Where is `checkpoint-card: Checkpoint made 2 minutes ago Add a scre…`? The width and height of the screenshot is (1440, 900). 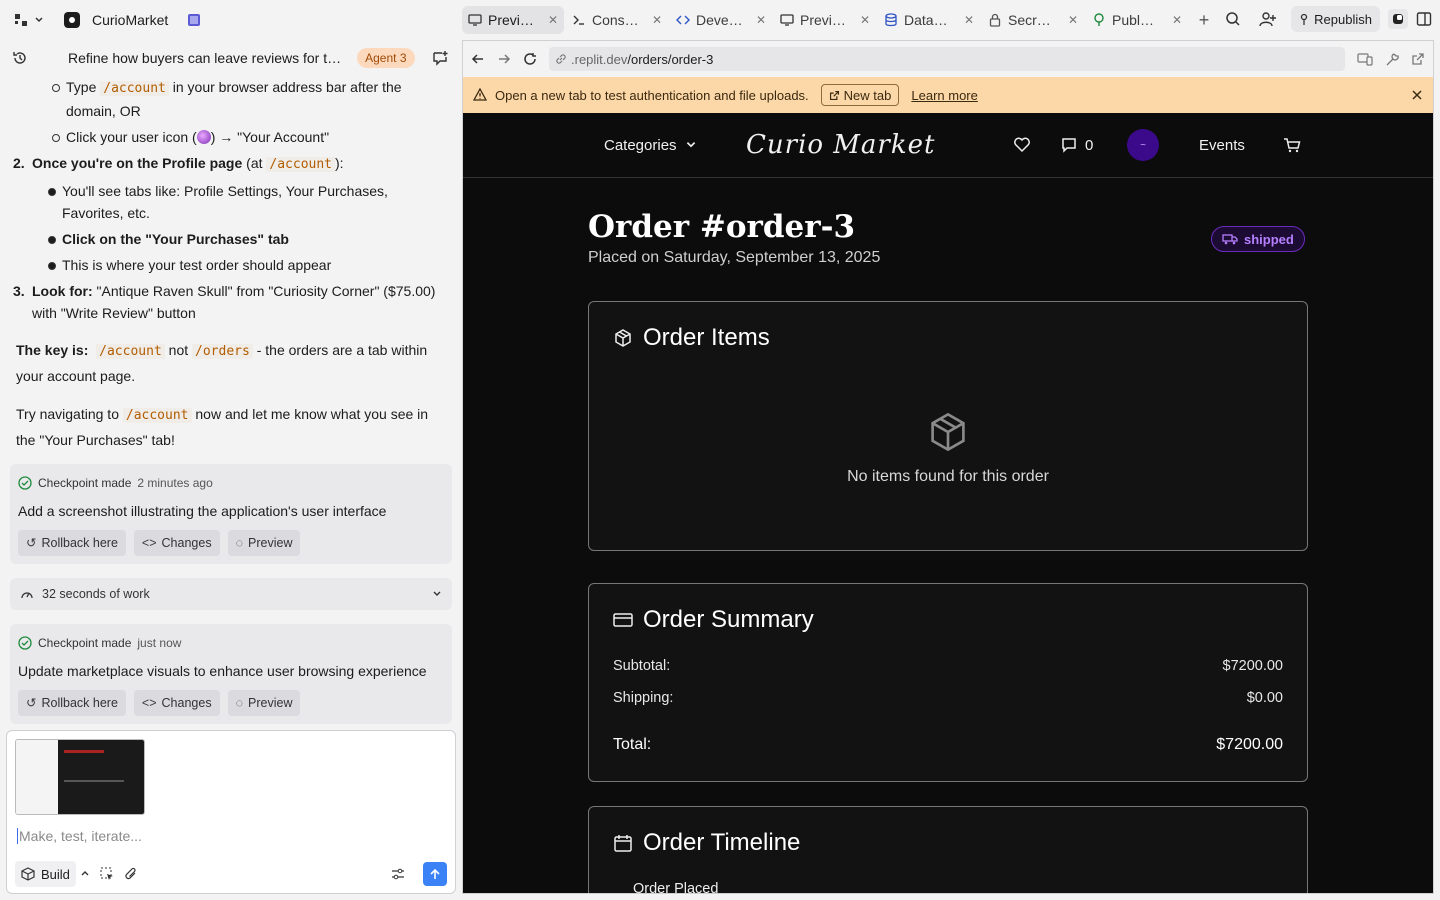 checkpoint-card: Checkpoint made 2 minutes ago Add a scre… is located at coordinates (231, 514).